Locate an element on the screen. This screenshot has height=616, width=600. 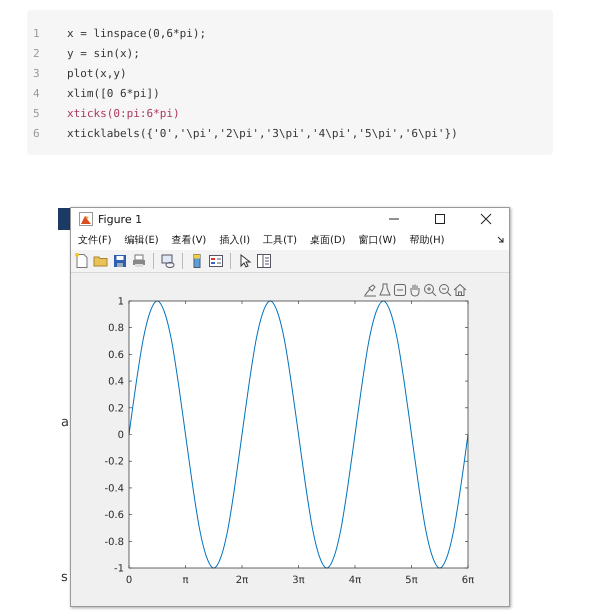
line-number: 4 is located at coordinates (37, 93).